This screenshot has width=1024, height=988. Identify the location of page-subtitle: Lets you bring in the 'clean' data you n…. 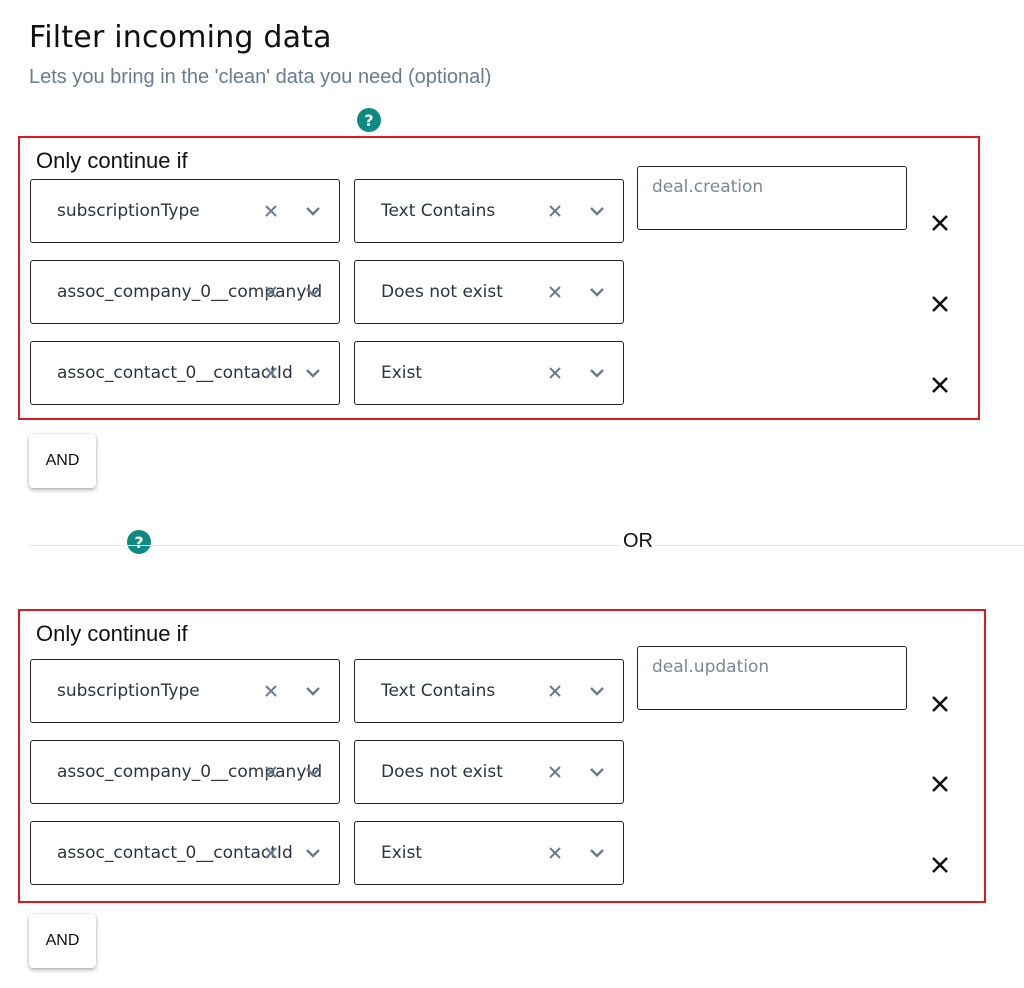
(260, 77).